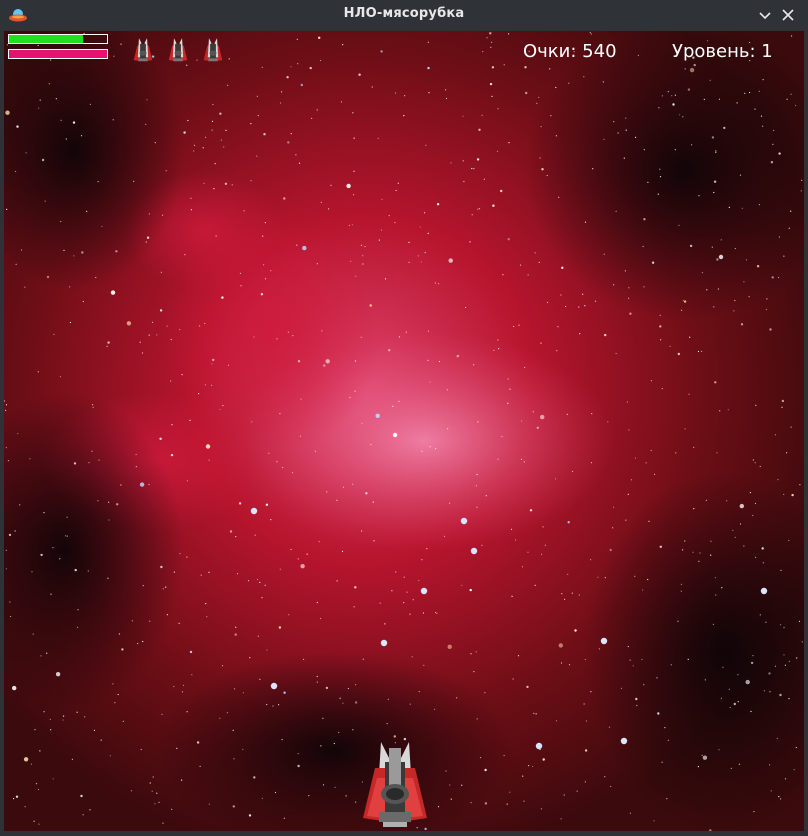 This screenshot has height=836, width=808. I want to click on health-bar-fill, so click(46, 39).